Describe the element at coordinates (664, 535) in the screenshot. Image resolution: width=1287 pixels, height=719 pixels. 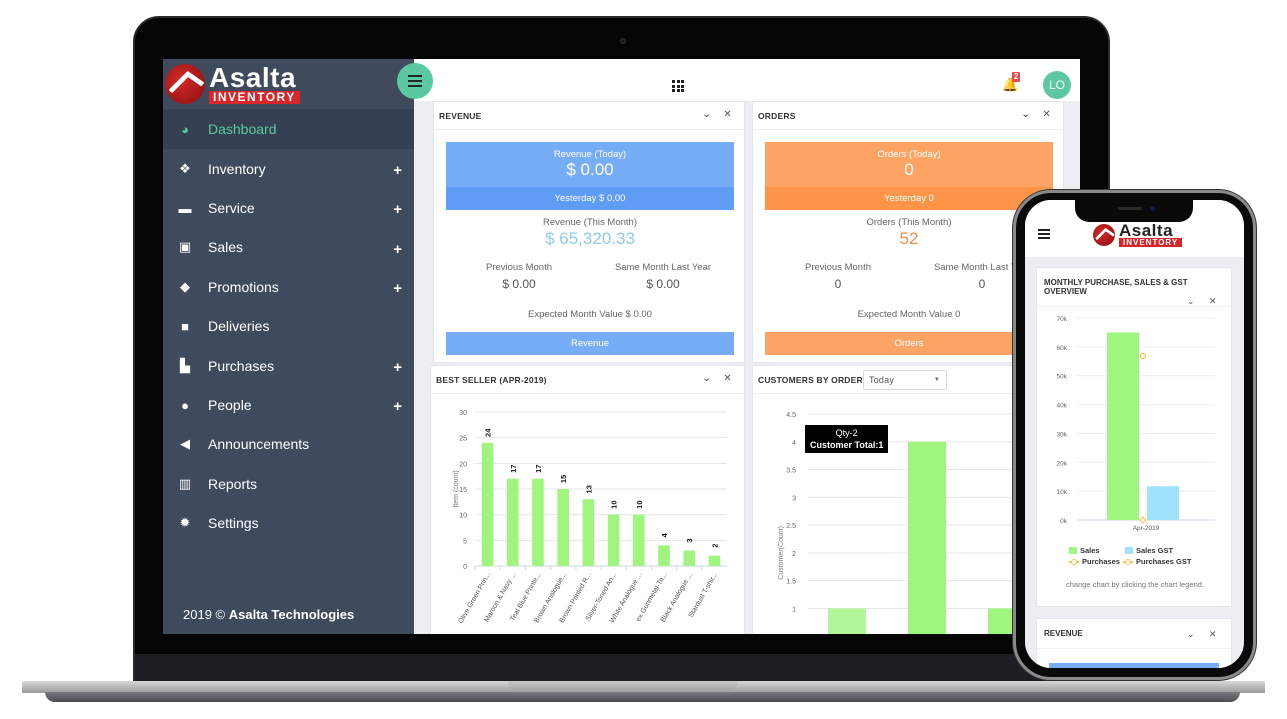
I see `data-label: 4` at that location.